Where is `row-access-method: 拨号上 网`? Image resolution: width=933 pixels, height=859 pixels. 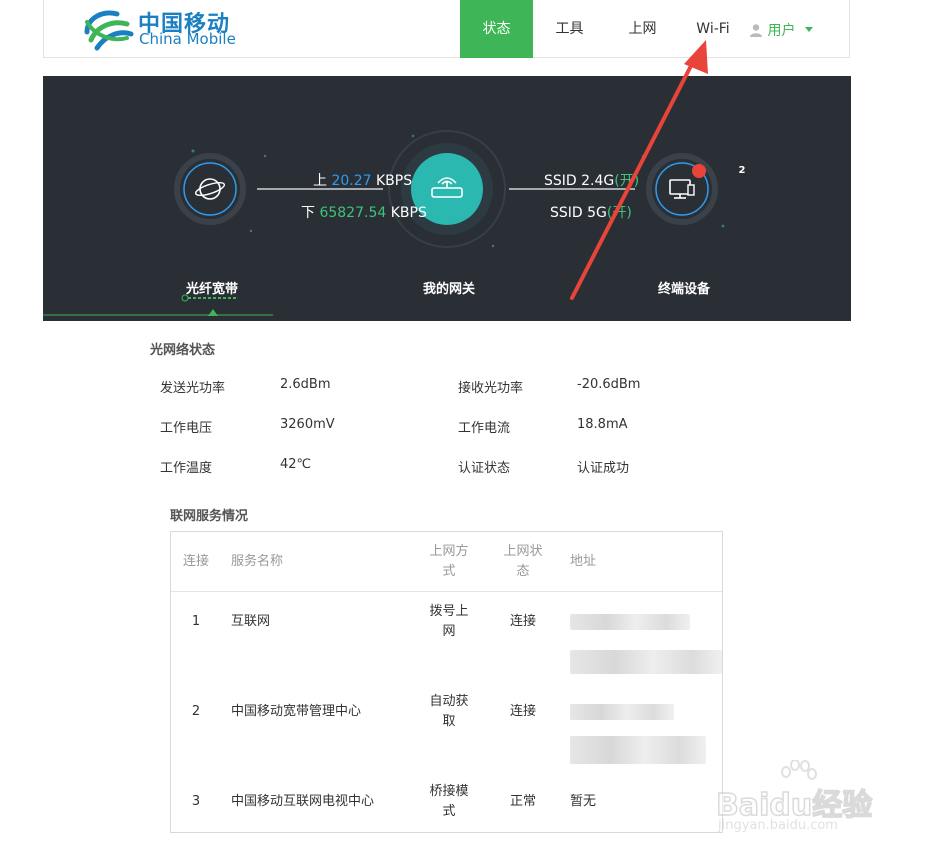 row-access-method: 拨号上 网 is located at coordinates (449, 621).